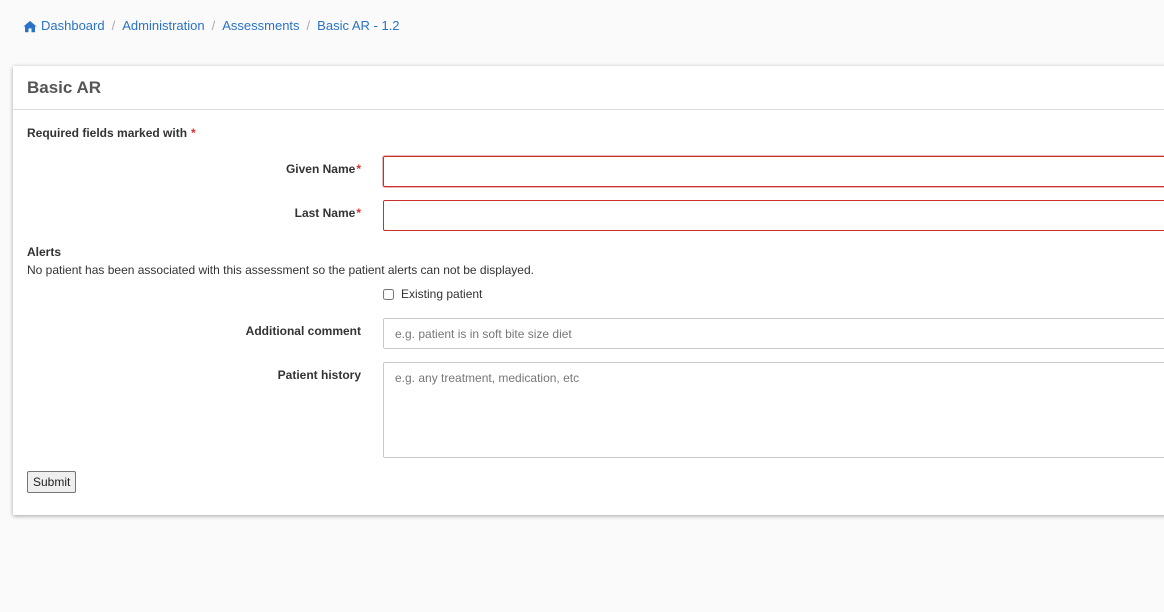 The height and width of the screenshot is (612, 1164). Describe the element at coordinates (773, 333) in the screenshot. I see `additional-comment-input` at that location.